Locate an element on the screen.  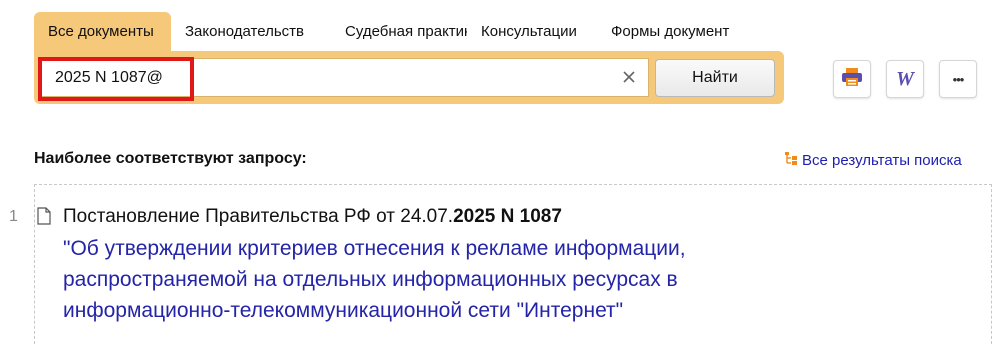
all-results-link: Все результаты поиска is located at coordinates (873, 160).